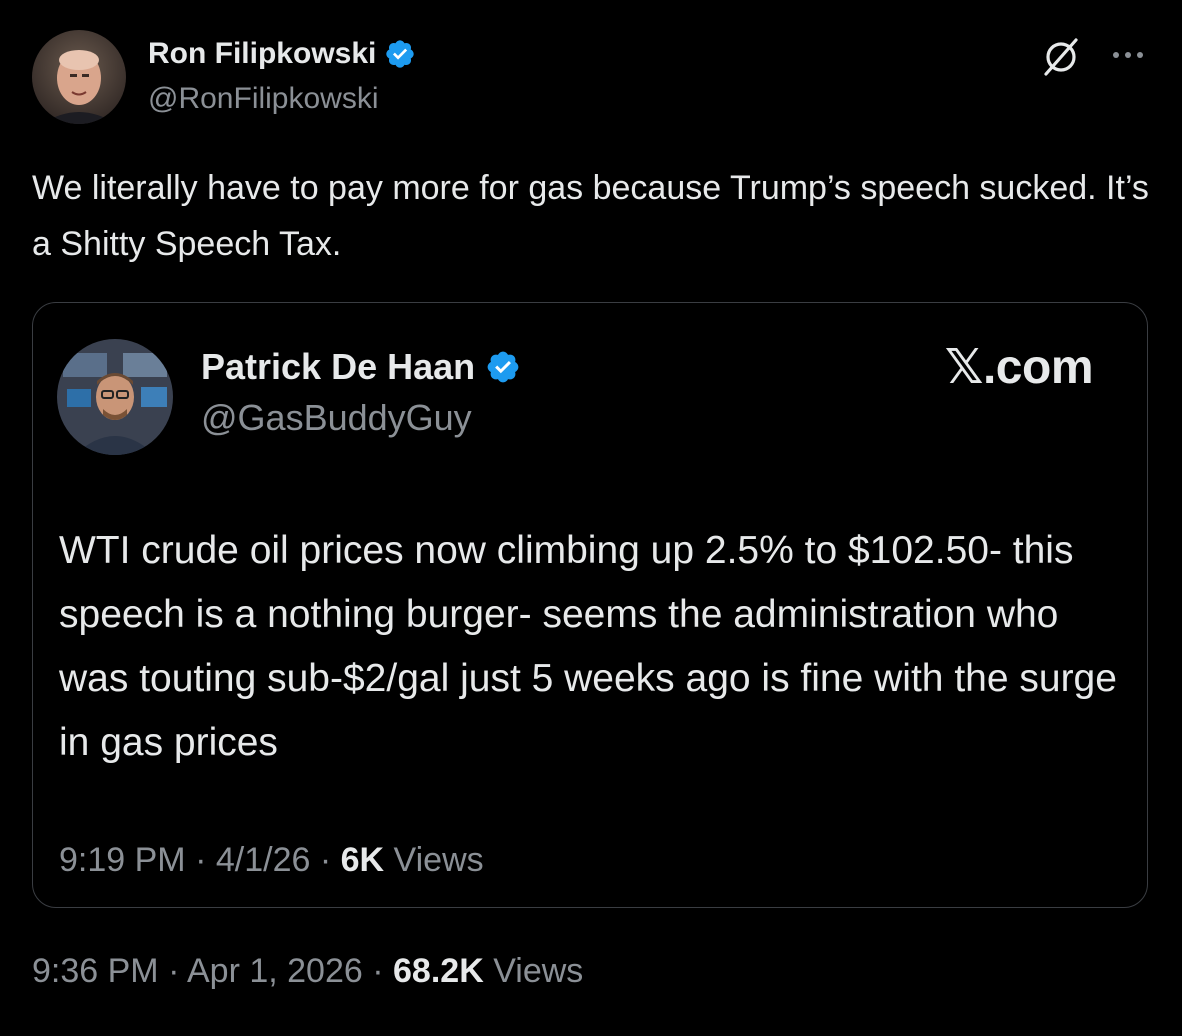 The width and height of the screenshot is (1182, 1036). I want to click on quote-views-count: 6K, so click(362, 860).